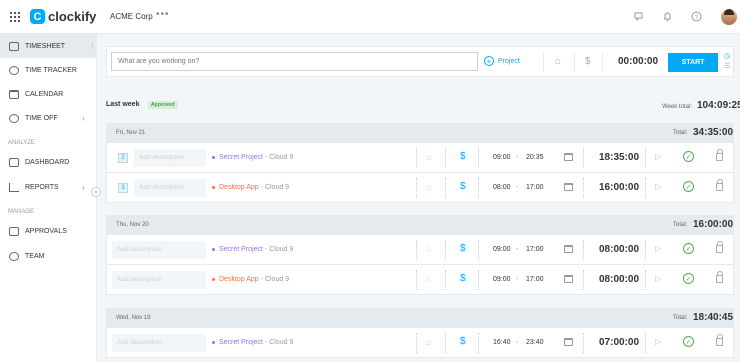 The height and width of the screenshot is (362, 740). I want to click on sidebar-item-timesheet: TIMESHEET ⋮, so click(48, 46).